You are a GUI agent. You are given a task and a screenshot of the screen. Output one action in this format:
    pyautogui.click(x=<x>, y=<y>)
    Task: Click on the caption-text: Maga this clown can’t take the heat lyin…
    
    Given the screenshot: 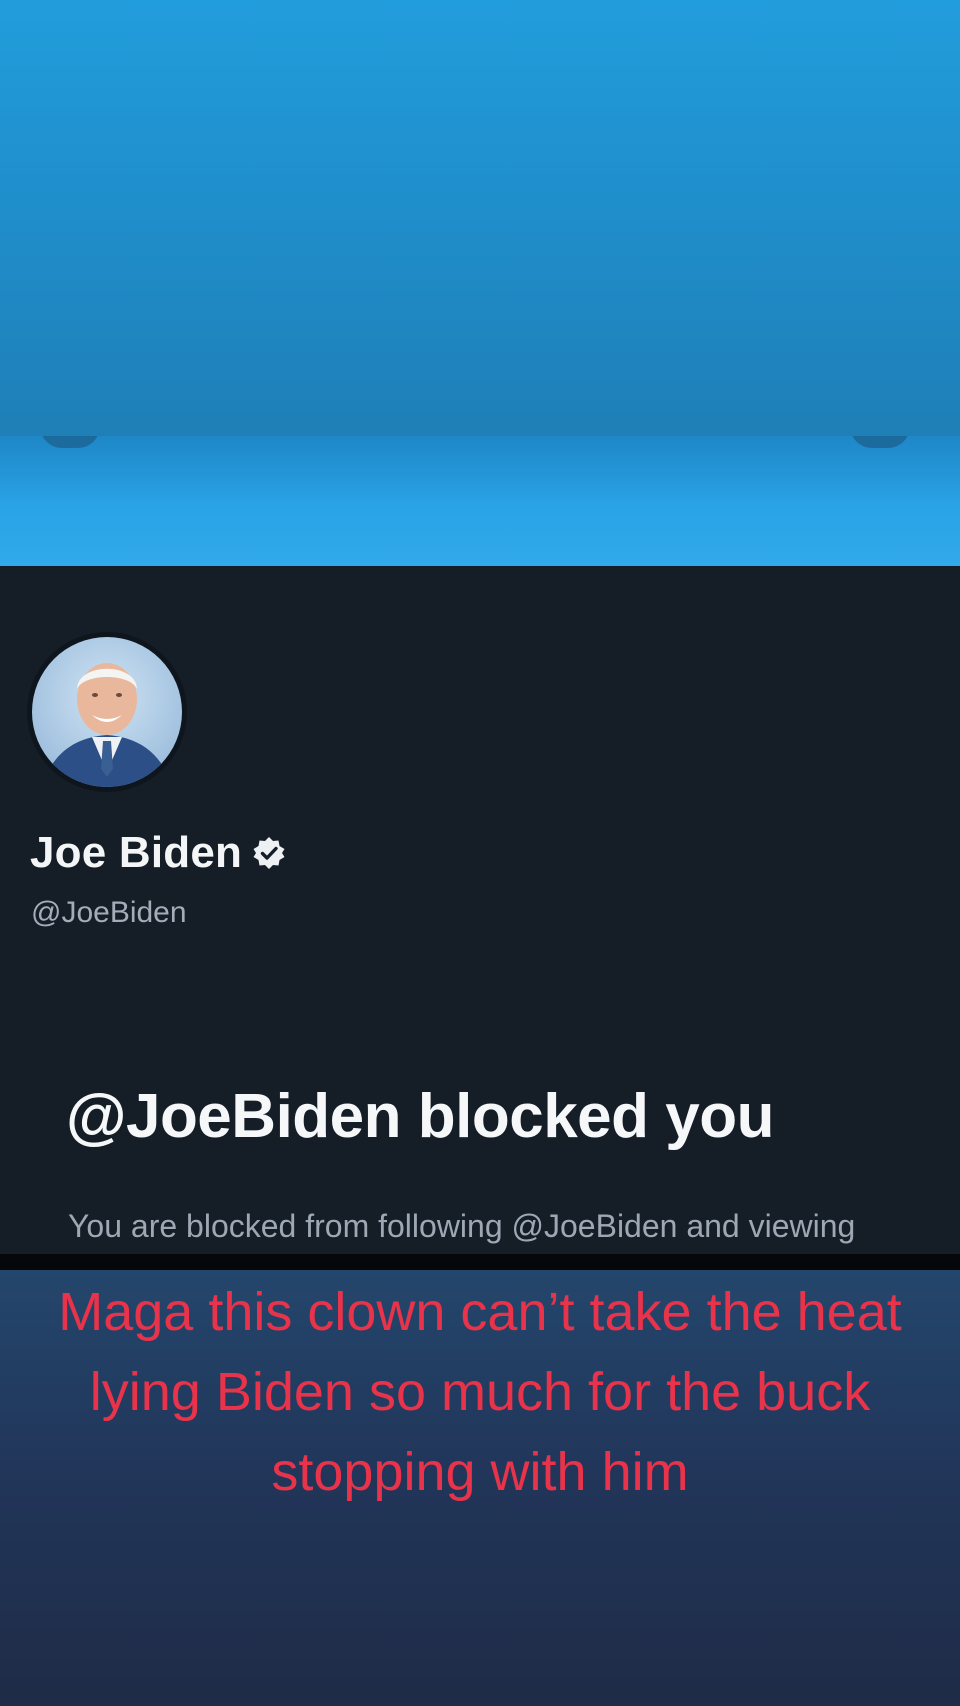 What is the action you would take?
    pyautogui.click(x=480, y=1392)
    